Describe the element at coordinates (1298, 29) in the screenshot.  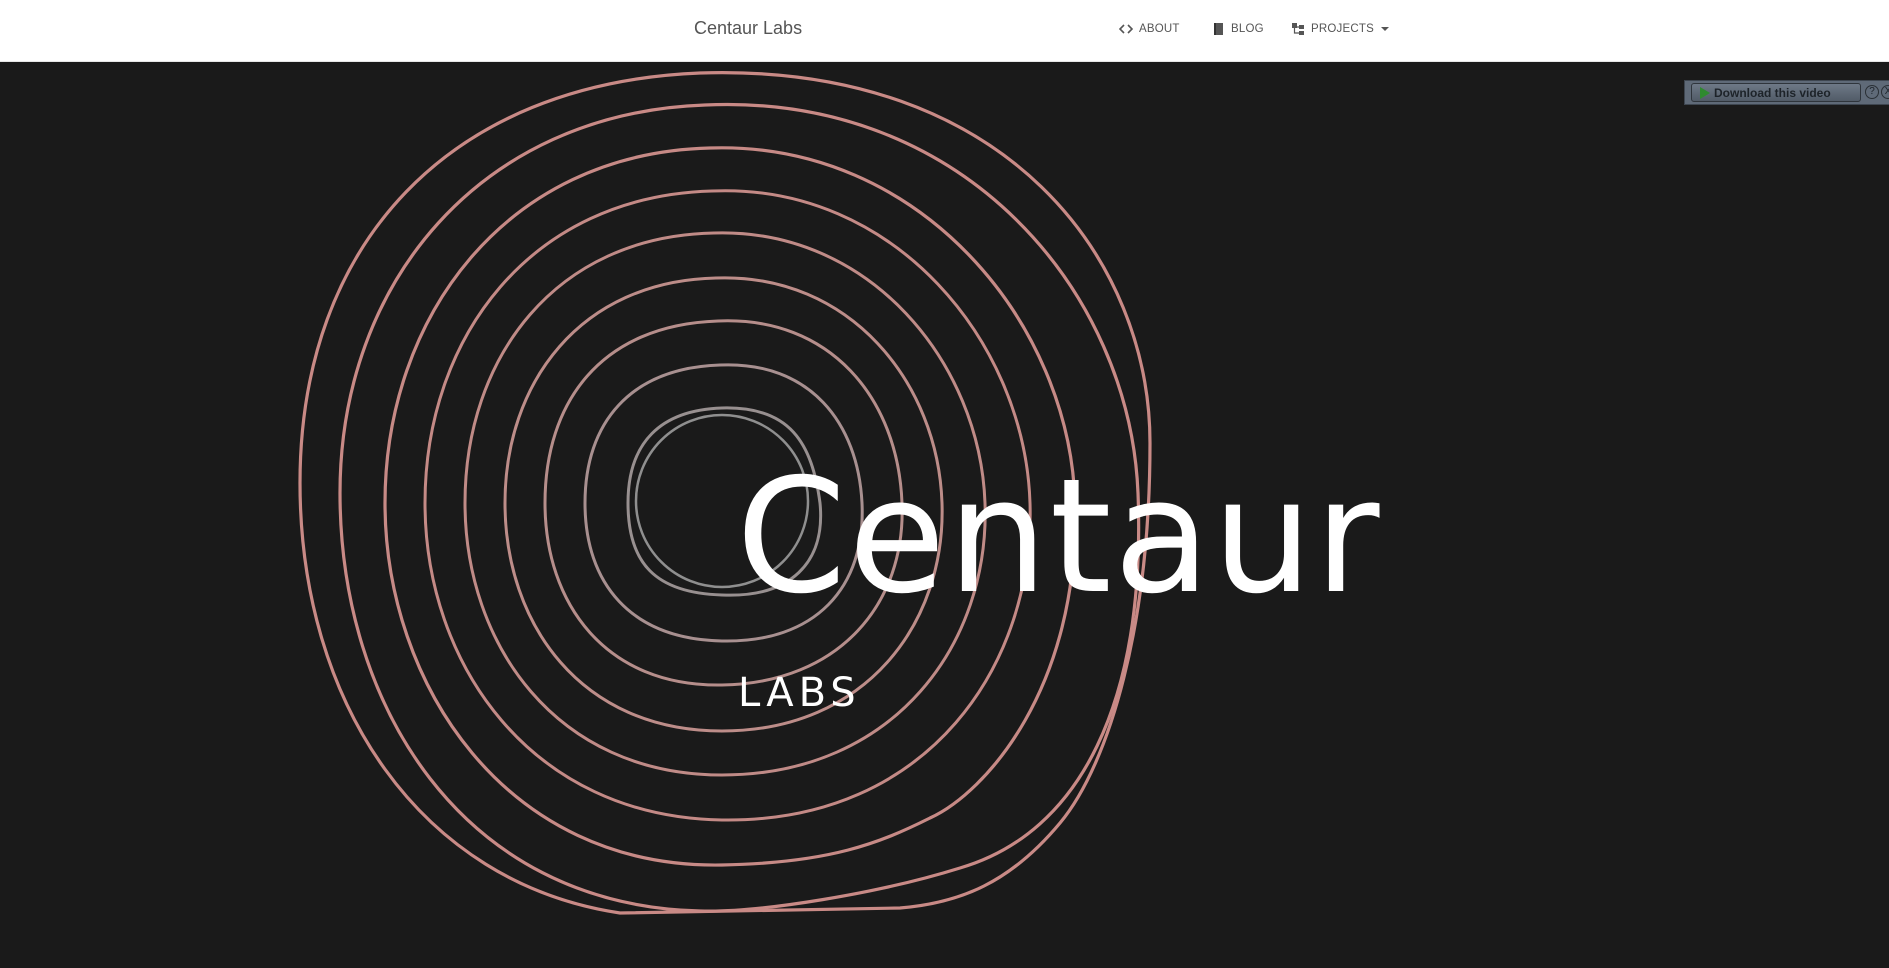
I see `sitemap-icon` at that location.